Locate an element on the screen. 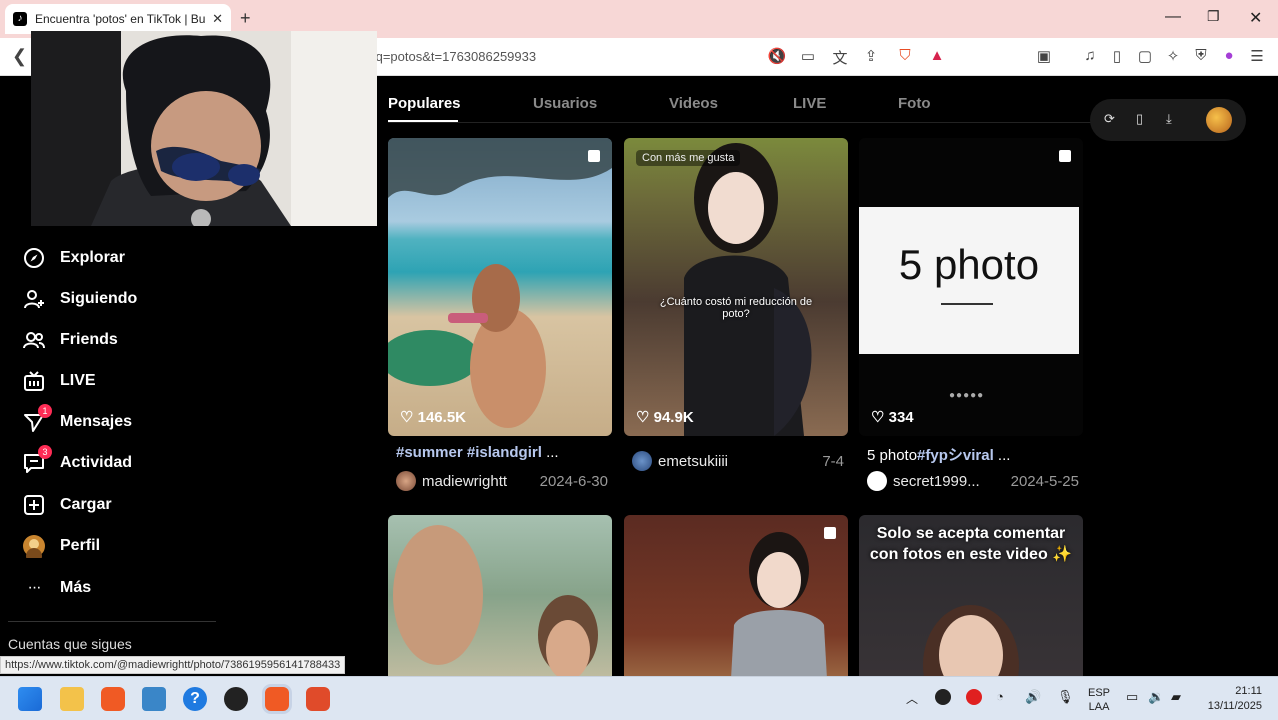 This screenshot has height=720, width=1278. hashtags: #summer #islandgirl is located at coordinates (469, 452).